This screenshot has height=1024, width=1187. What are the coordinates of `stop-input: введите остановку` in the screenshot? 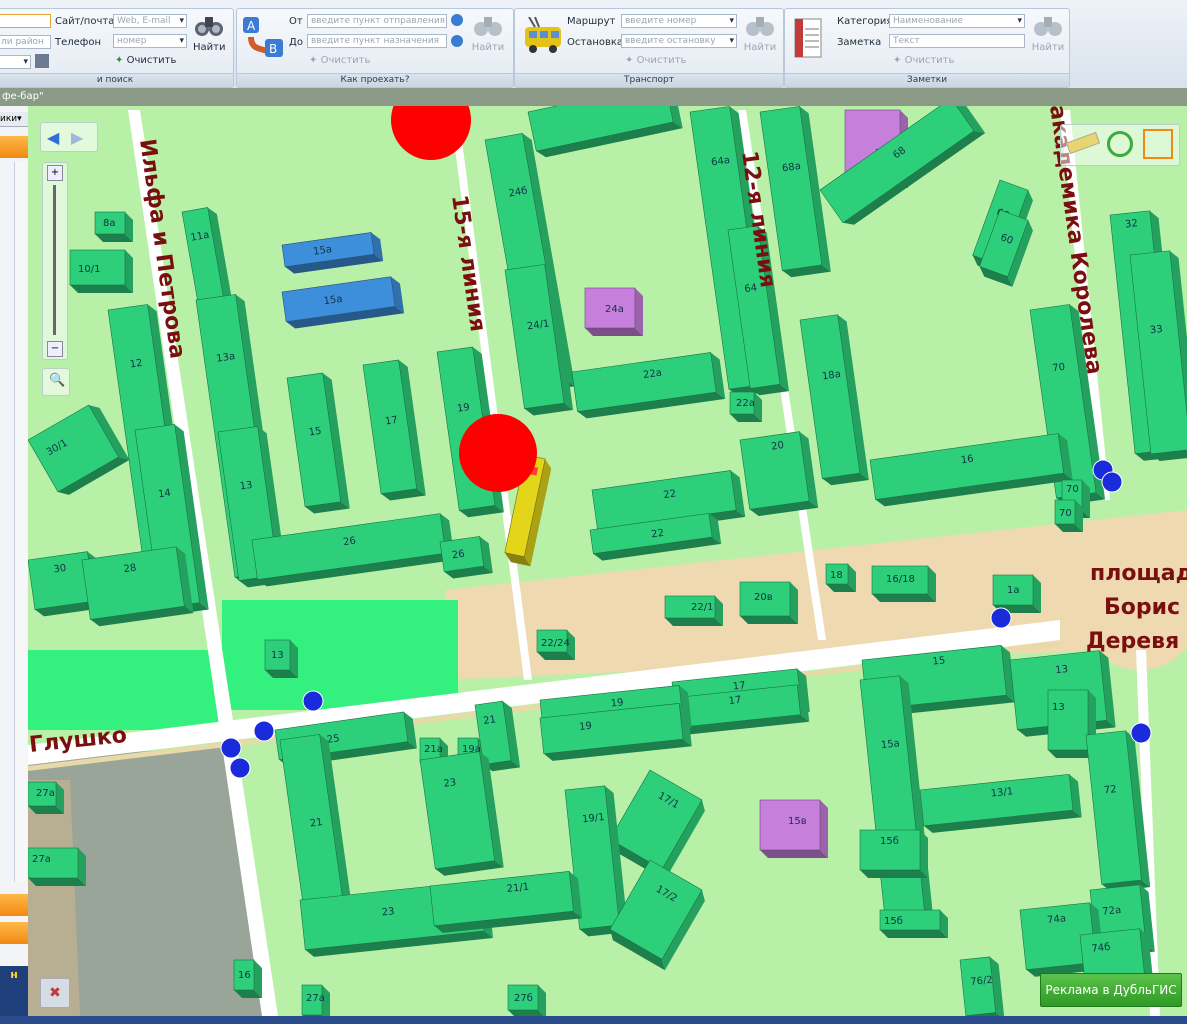 It's located at (679, 41).